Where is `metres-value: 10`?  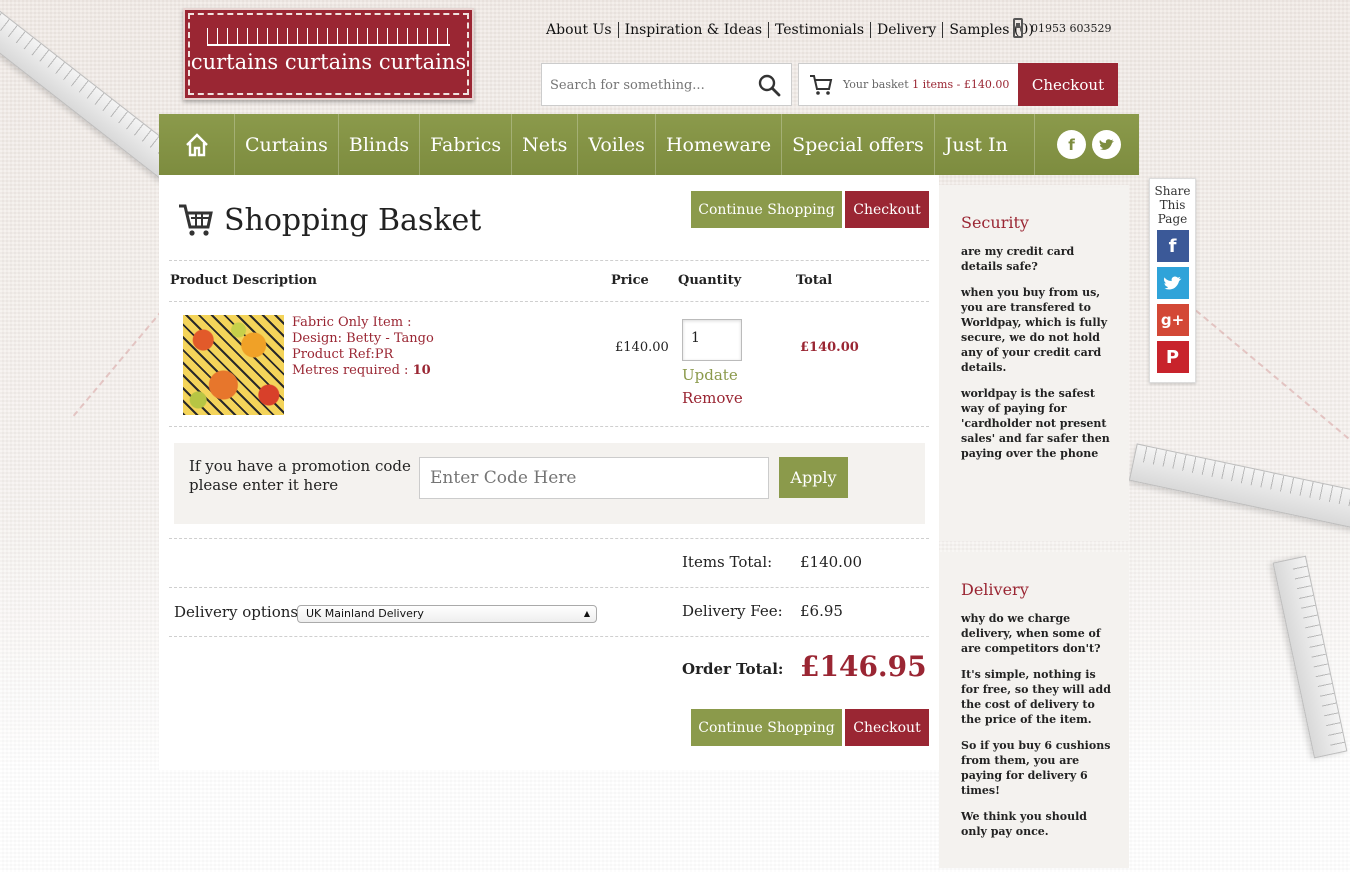 metres-value: 10 is located at coordinates (421, 370).